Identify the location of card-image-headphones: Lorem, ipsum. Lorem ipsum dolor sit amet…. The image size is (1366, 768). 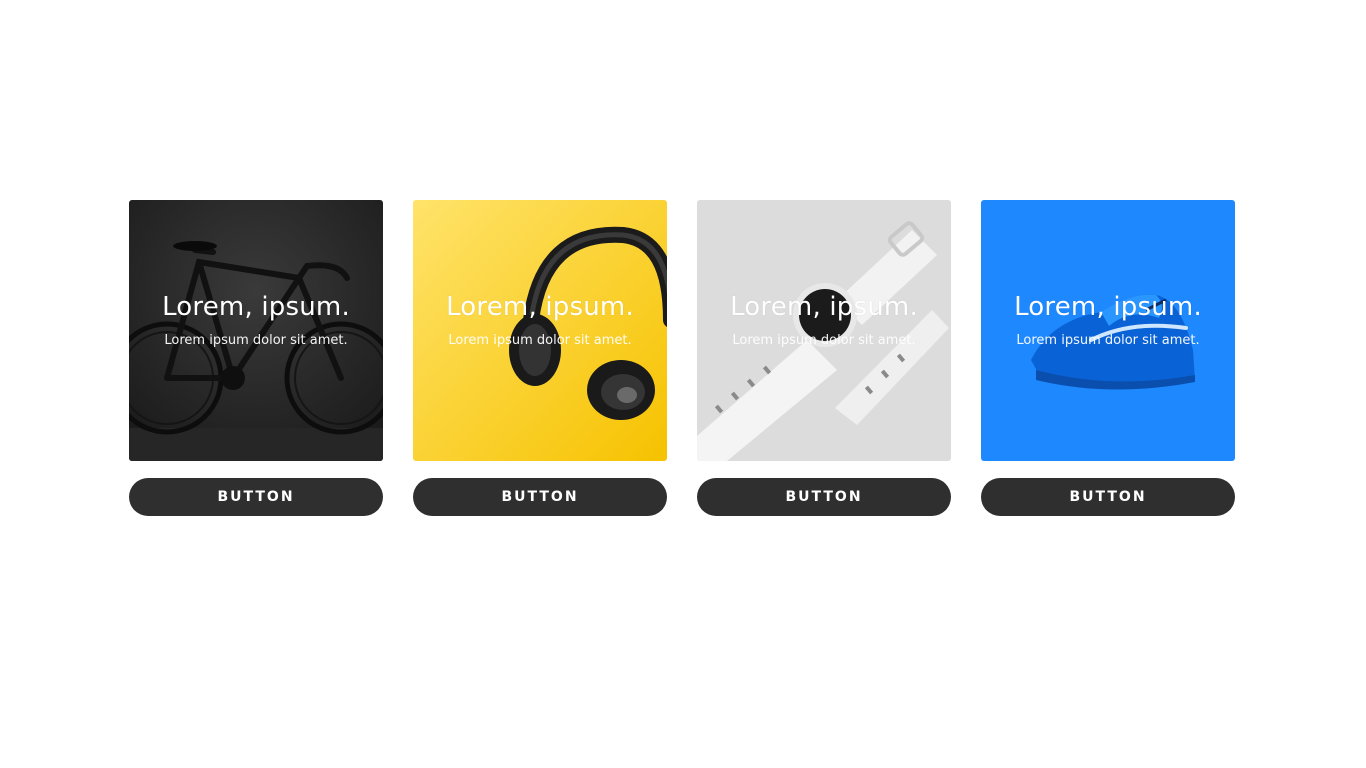
(540, 330).